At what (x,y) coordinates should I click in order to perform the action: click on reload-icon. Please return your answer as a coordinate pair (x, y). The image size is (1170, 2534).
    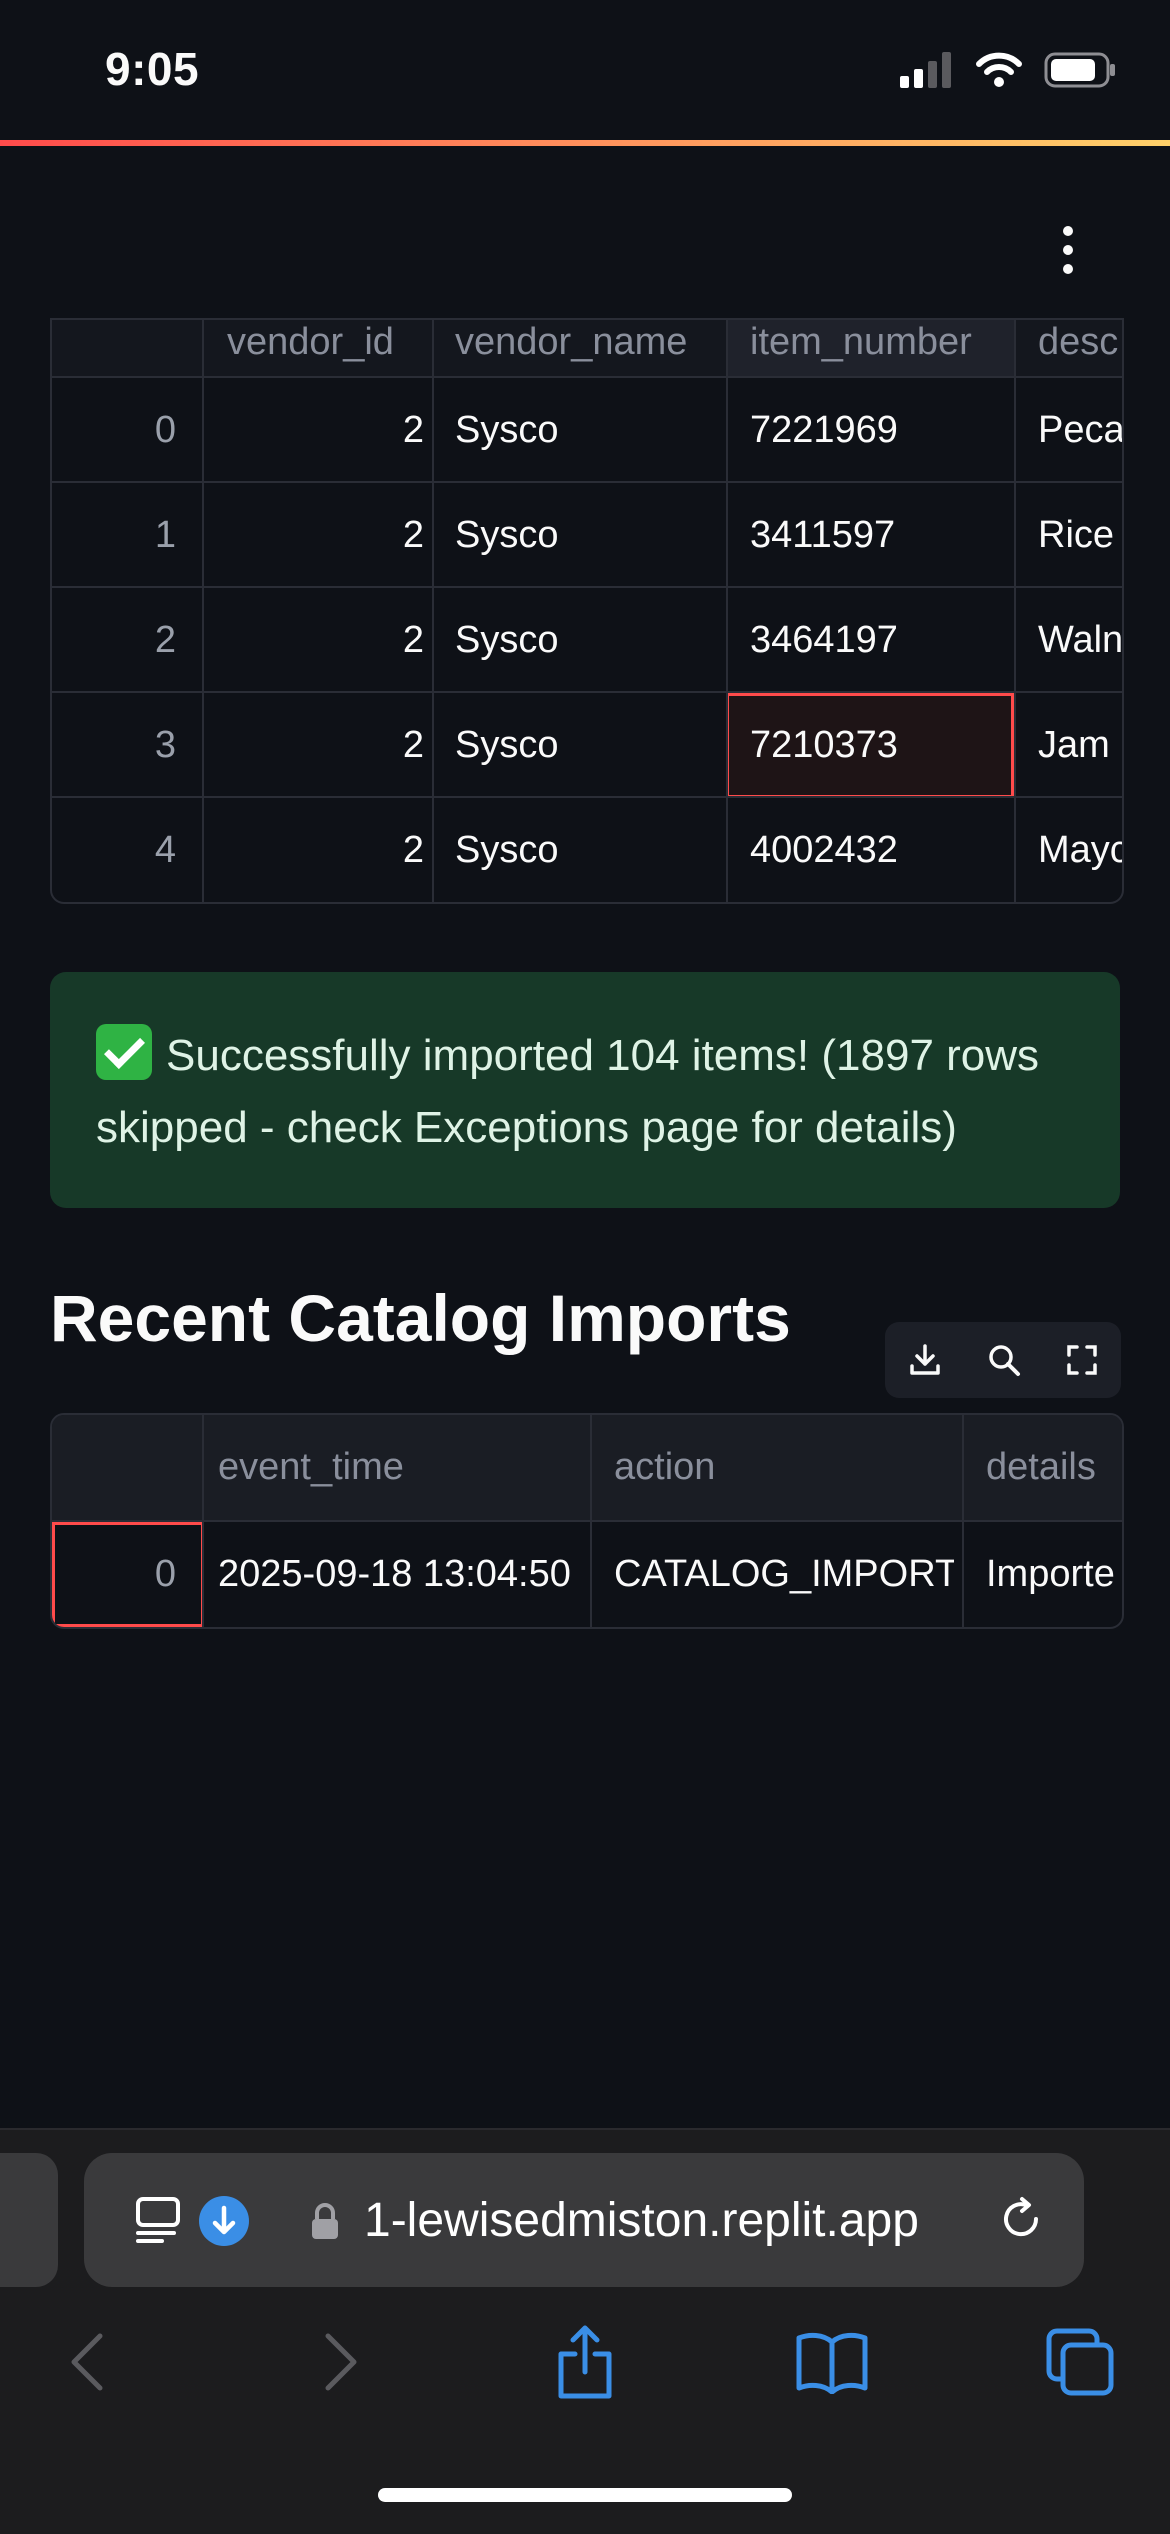
    Looking at the image, I should click on (1021, 2220).